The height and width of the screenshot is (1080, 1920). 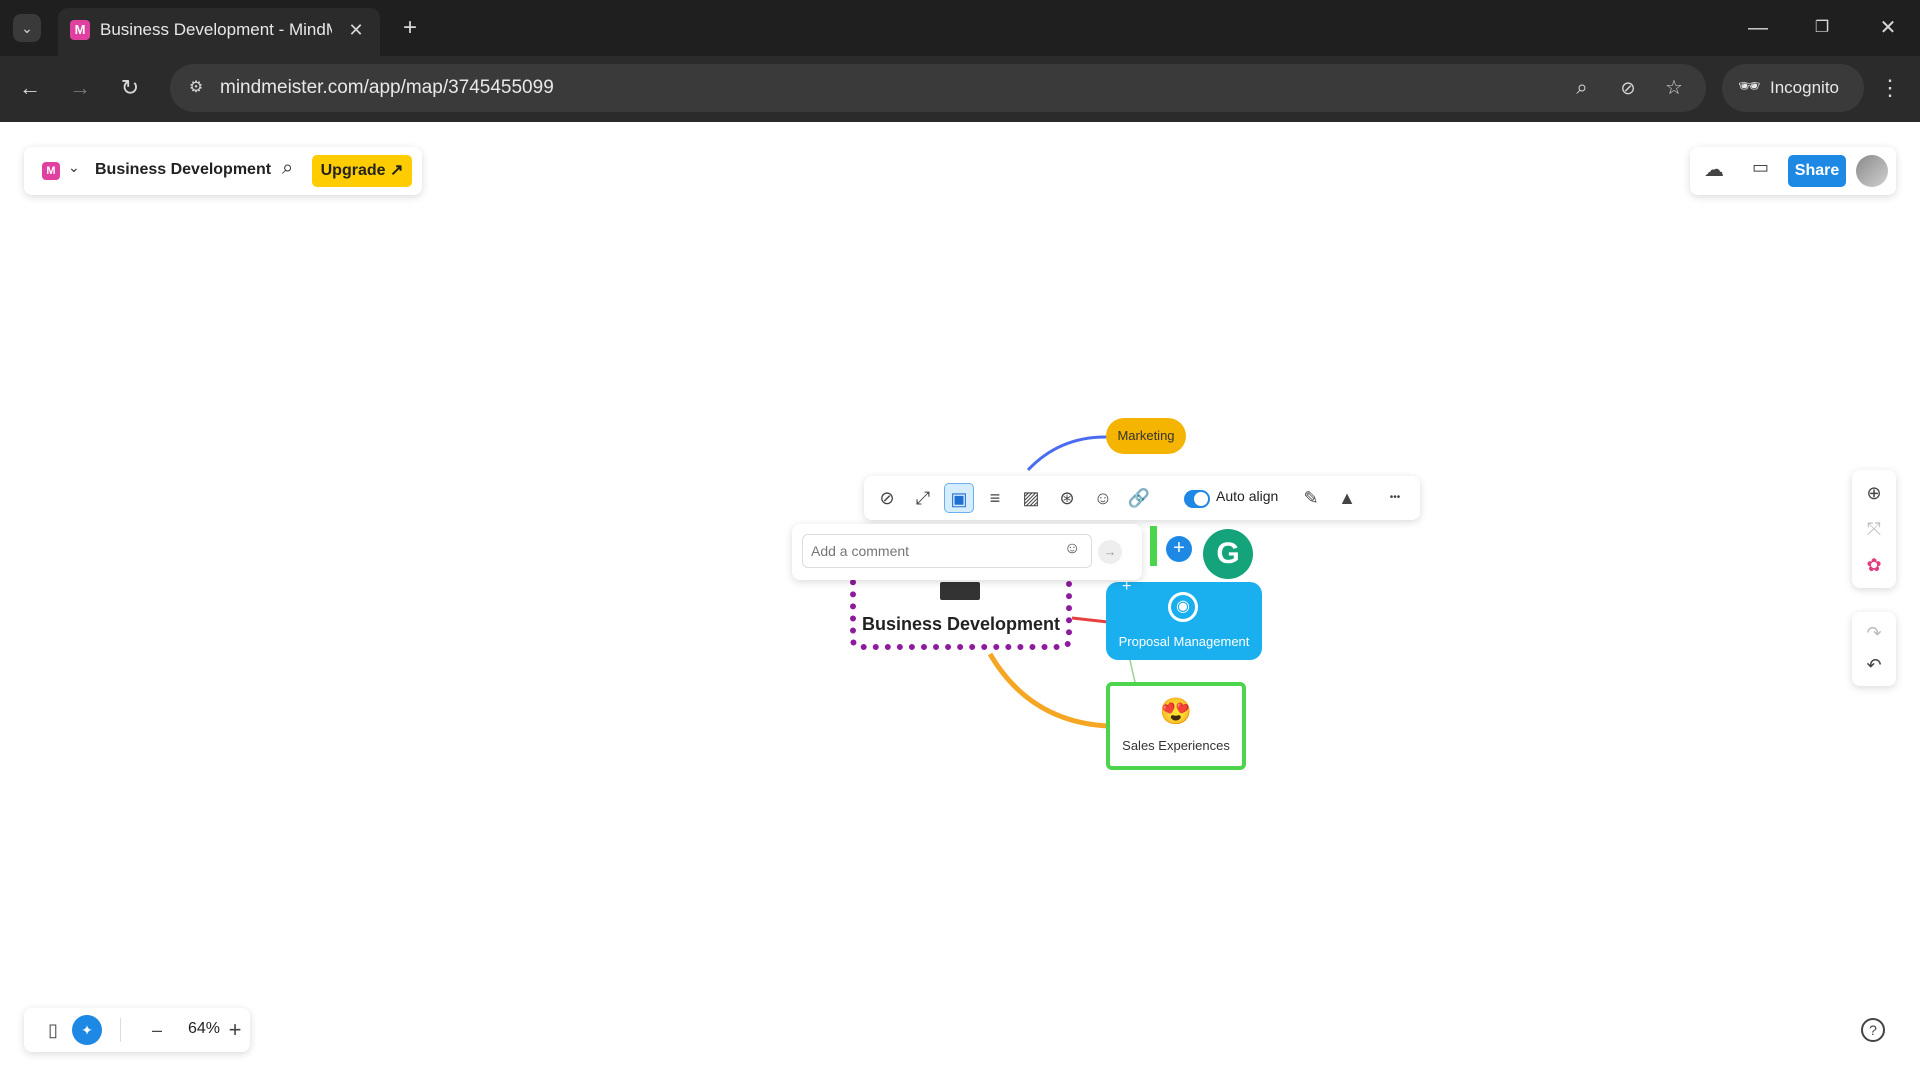 What do you see at coordinates (1067, 498) in the screenshot?
I see `attachment-icon: ⊛` at bounding box center [1067, 498].